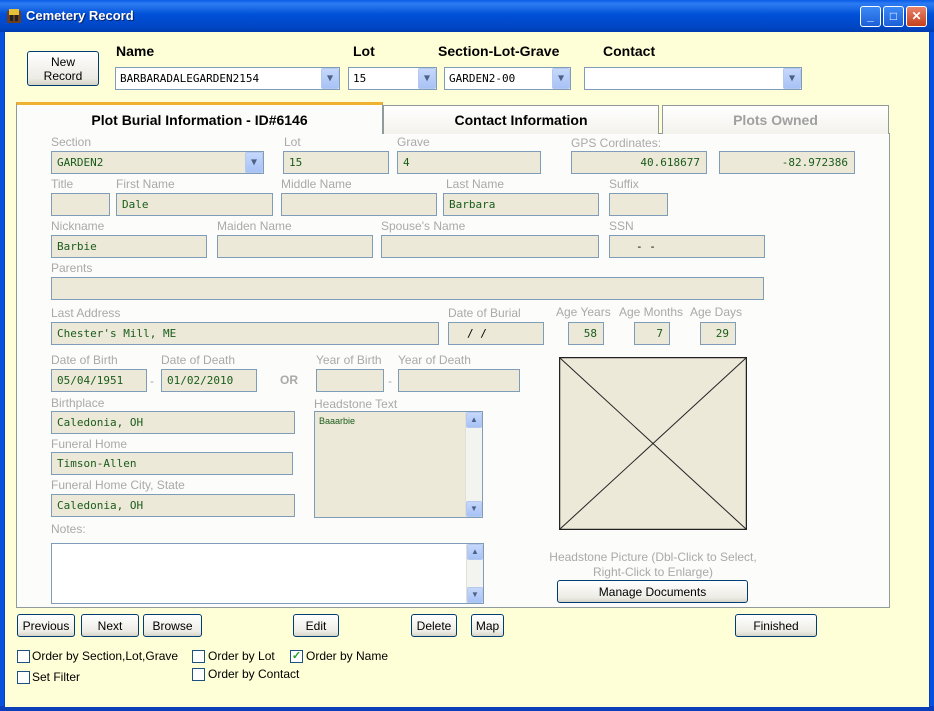 Image resolution: width=934 pixels, height=711 pixels. What do you see at coordinates (499, 51) in the screenshot?
I see `section-lot-grave-label: Section-Lot-Grave` at bounding box center [499, 51].